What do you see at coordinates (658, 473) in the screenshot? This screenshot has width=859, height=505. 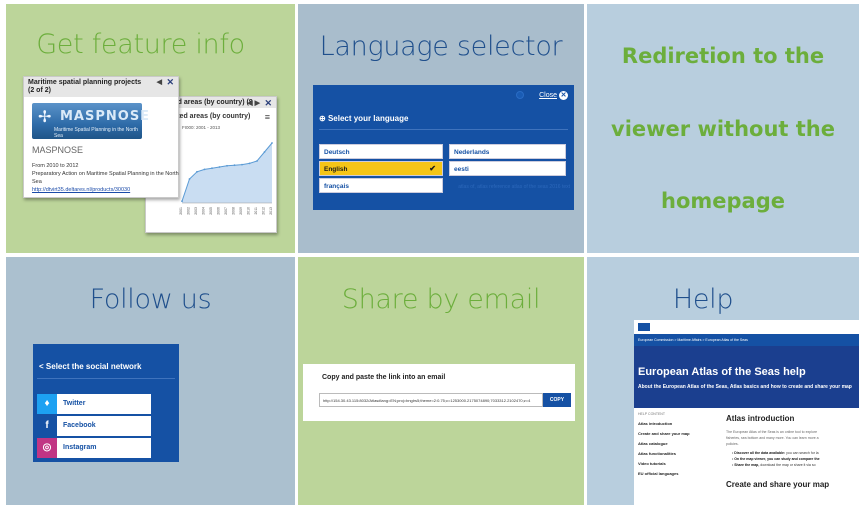 I see `help-sidebar-item: EU official languages` at bounding box center [658, 473].